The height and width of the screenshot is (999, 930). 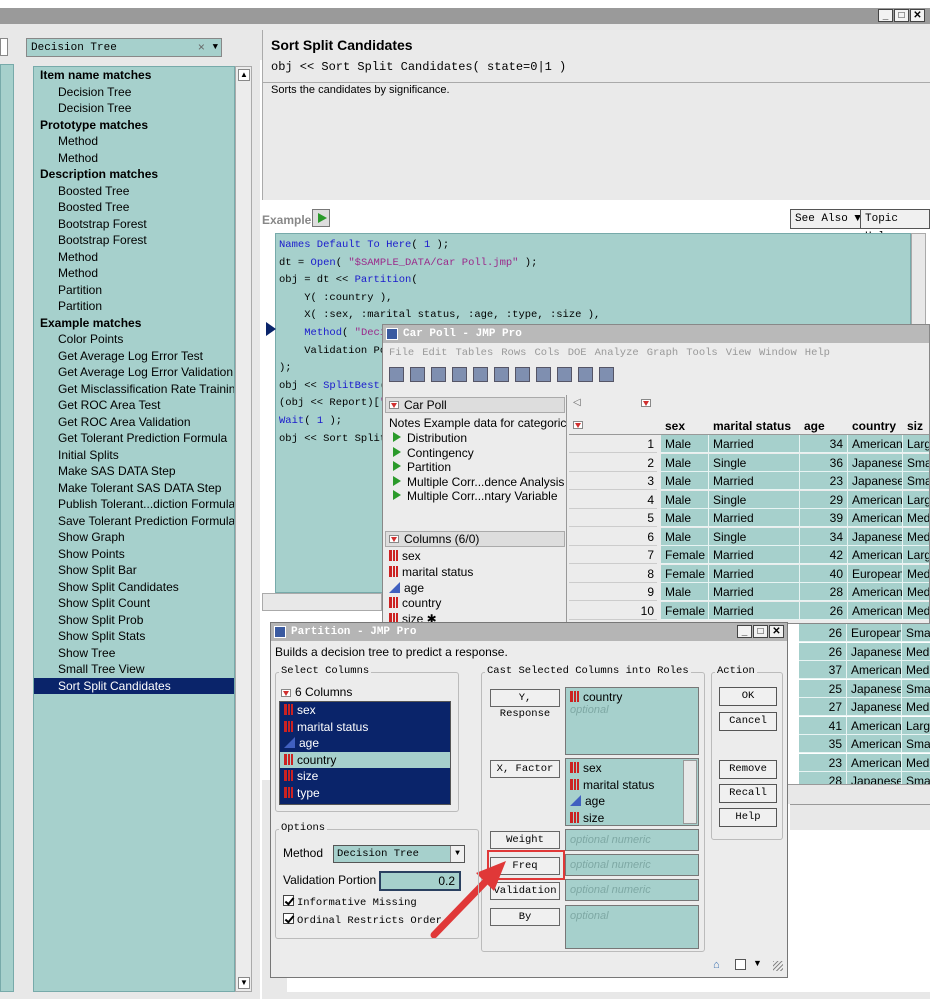 I want to click on row-number: 5, so click(x=613, y=518).